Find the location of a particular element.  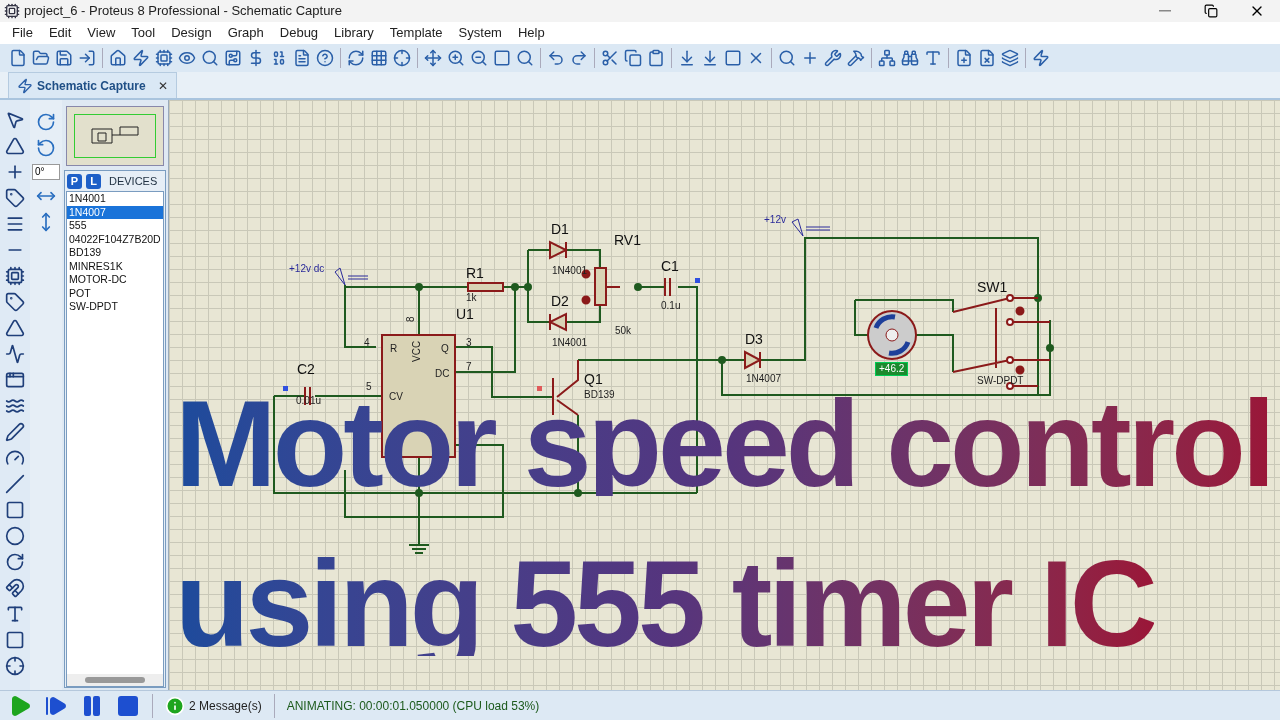

new-sheet-icon is located at coordinates (964, 58).